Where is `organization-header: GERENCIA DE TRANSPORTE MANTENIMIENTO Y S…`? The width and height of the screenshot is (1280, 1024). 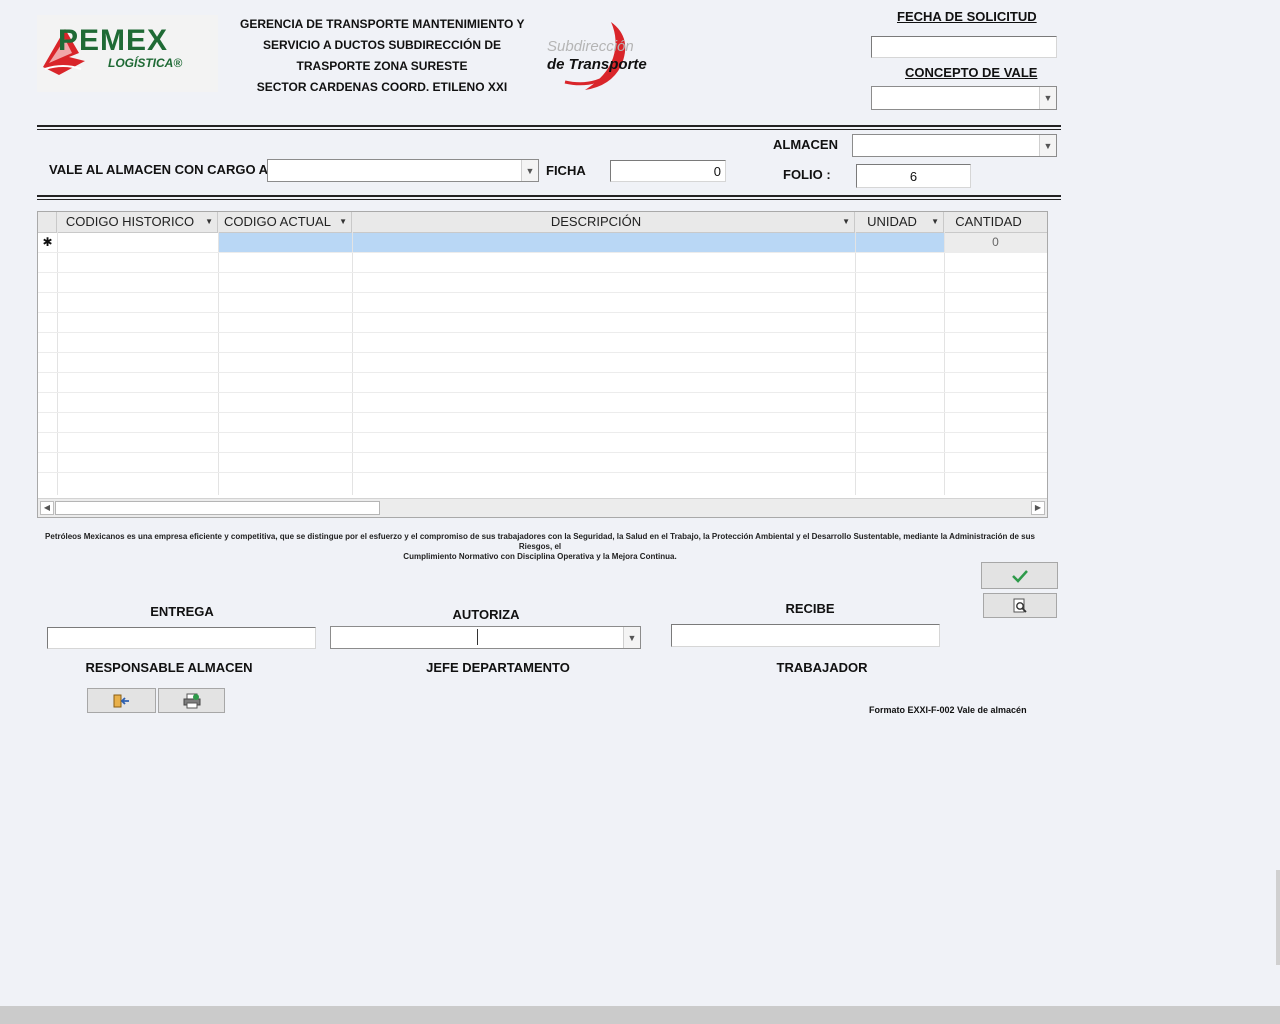 organization-header: GERENCIA DE TRANSPORTE MANTENIMIENTO Y S… is located at coordinates (382, 56).